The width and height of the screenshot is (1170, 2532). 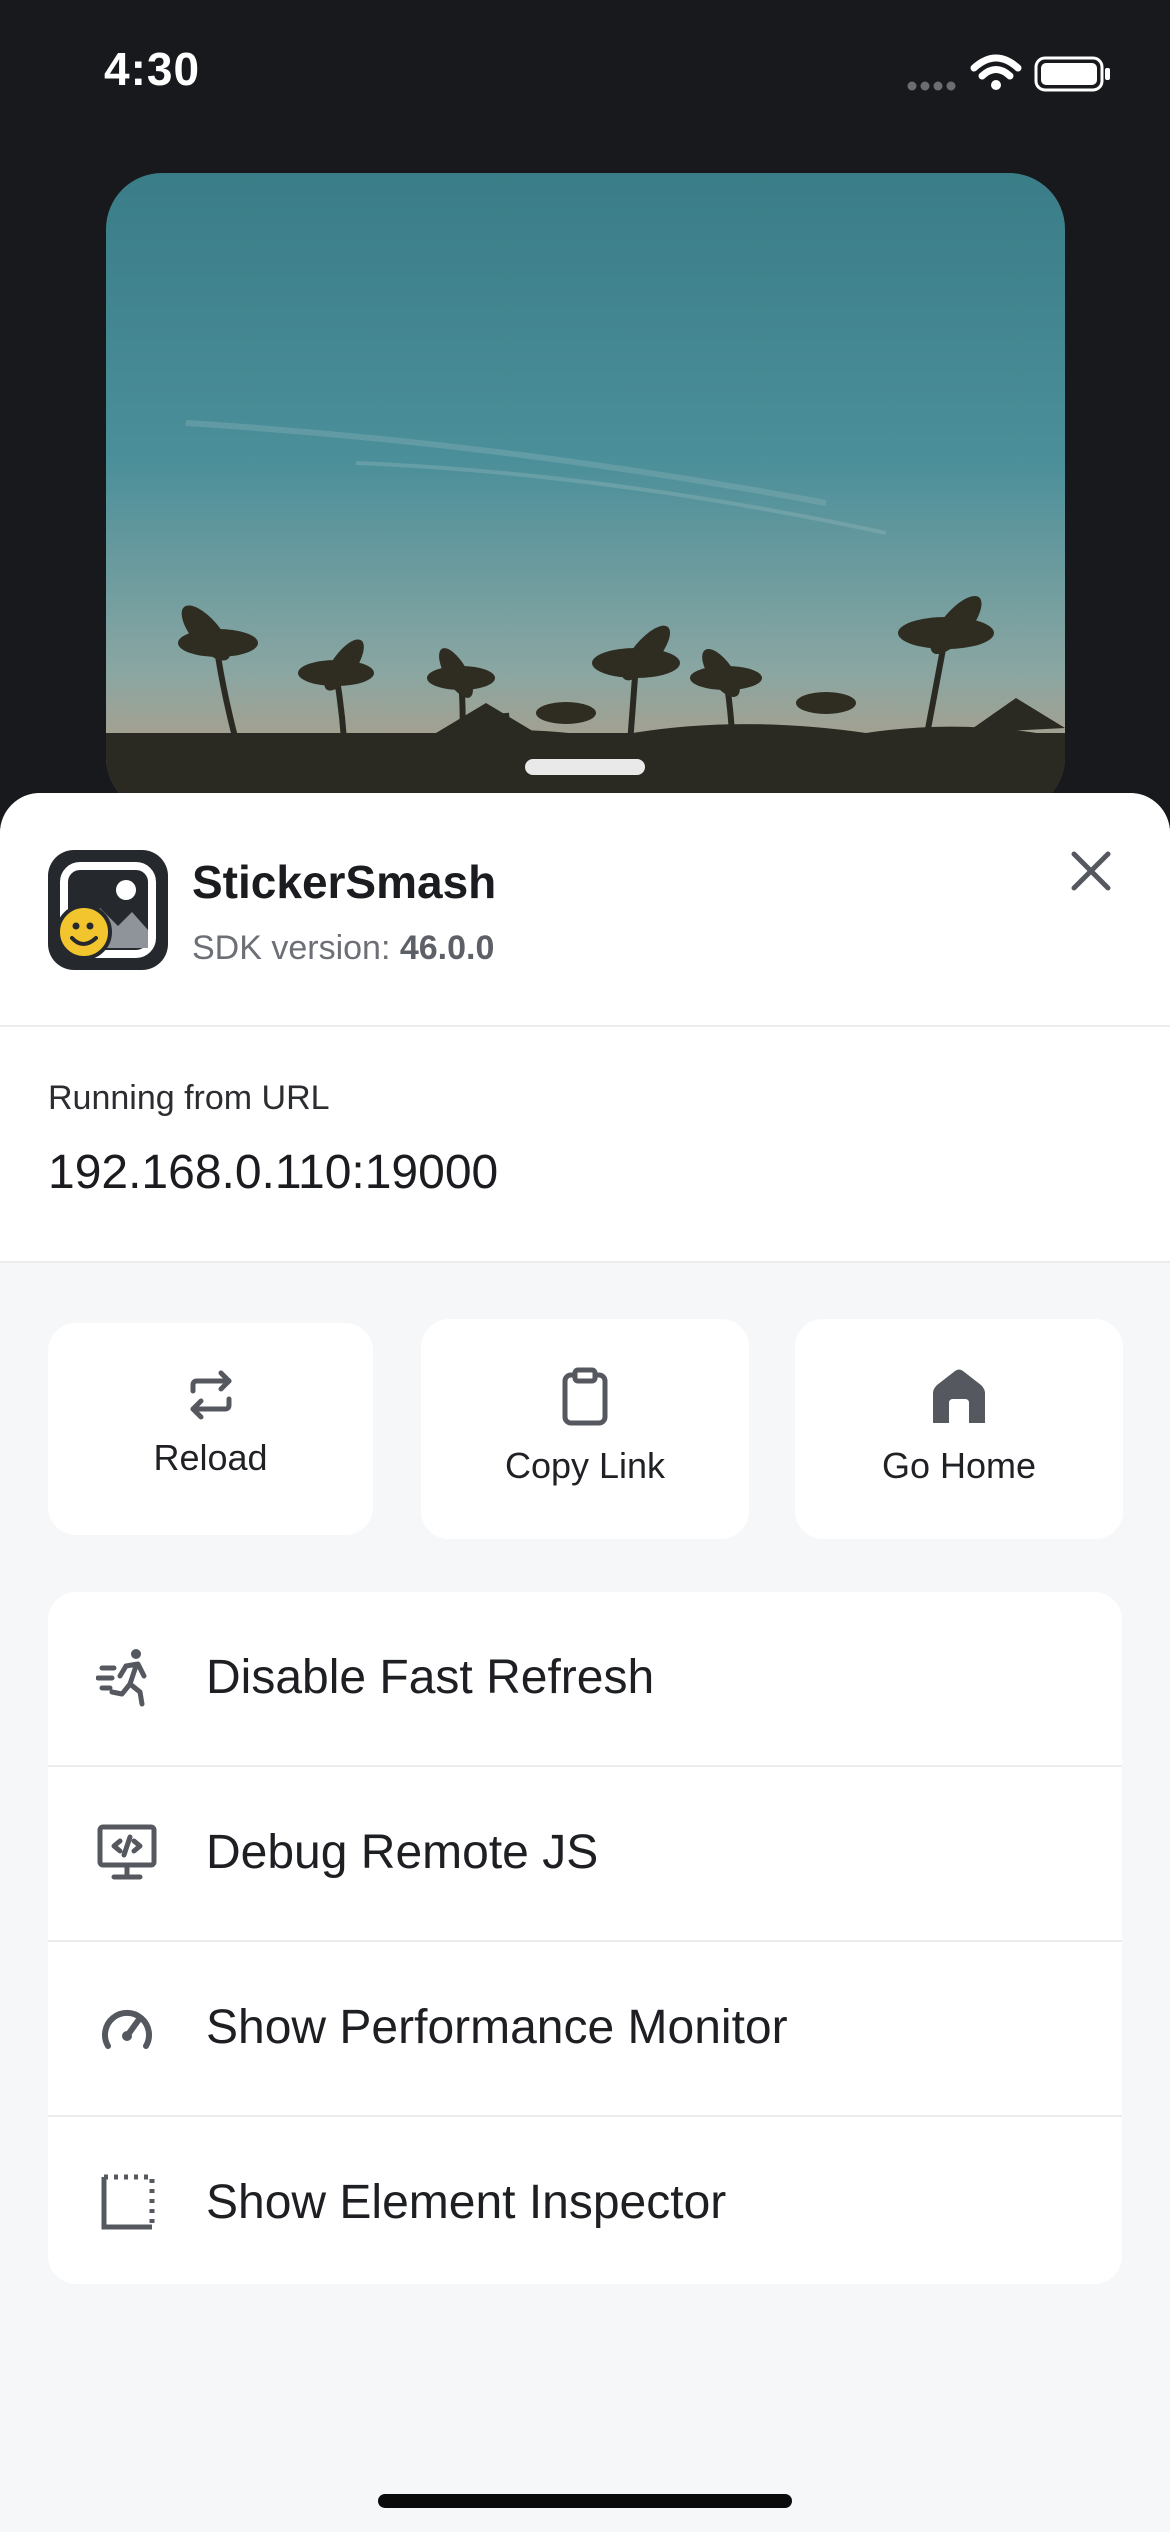 What do you see at coordinates (402, 1852) in the screenshot?
I see `menu-label-debug-remote-js: Debug Remote JS` at bounding box center [402, 1852].